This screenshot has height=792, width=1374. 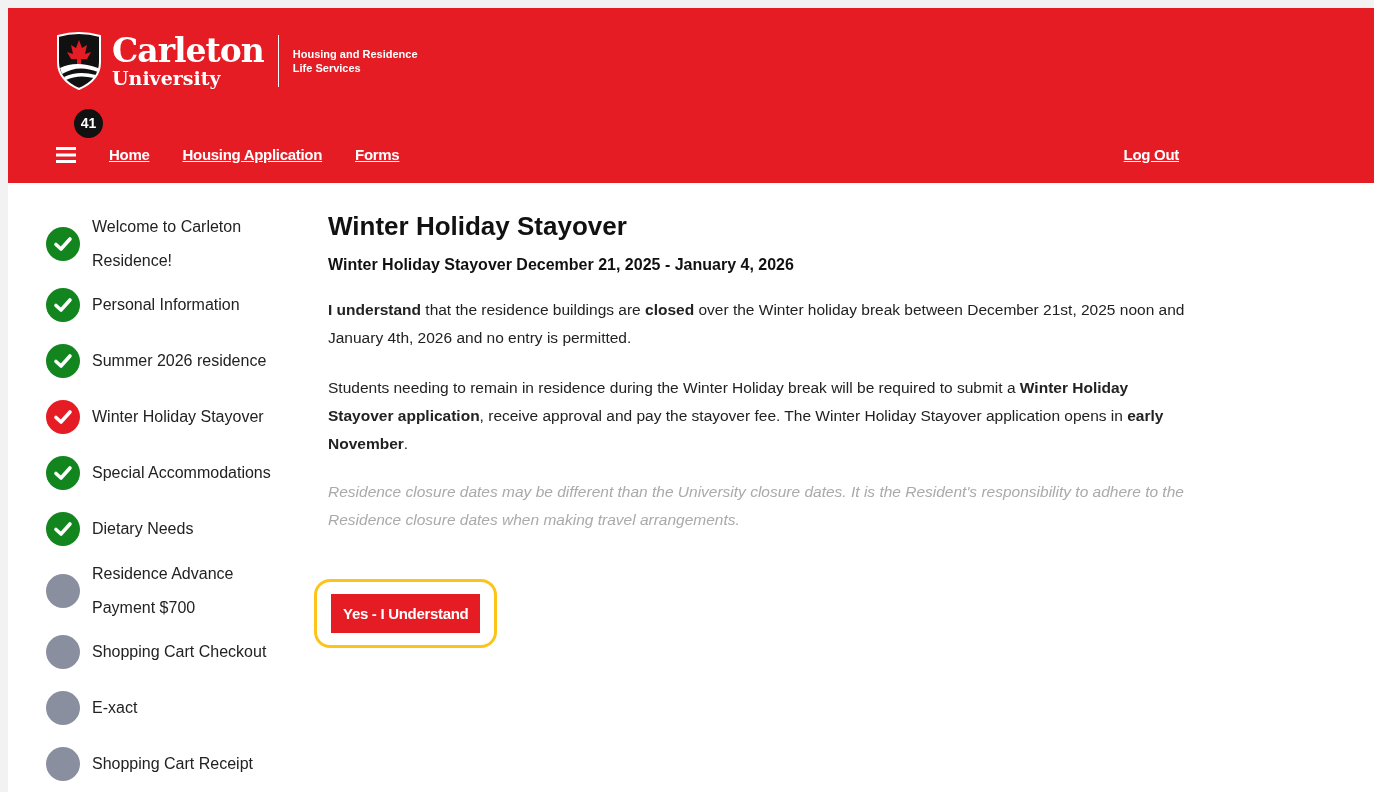 I want to click on nav-link: Home, so click(x=129, y=154).